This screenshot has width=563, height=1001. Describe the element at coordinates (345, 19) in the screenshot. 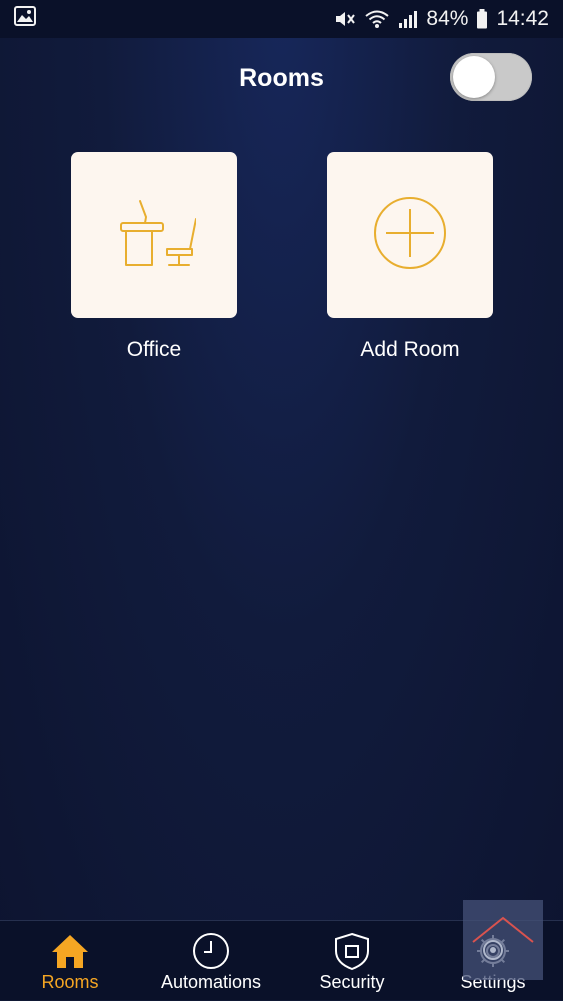

I see `mute-icon` at that location.